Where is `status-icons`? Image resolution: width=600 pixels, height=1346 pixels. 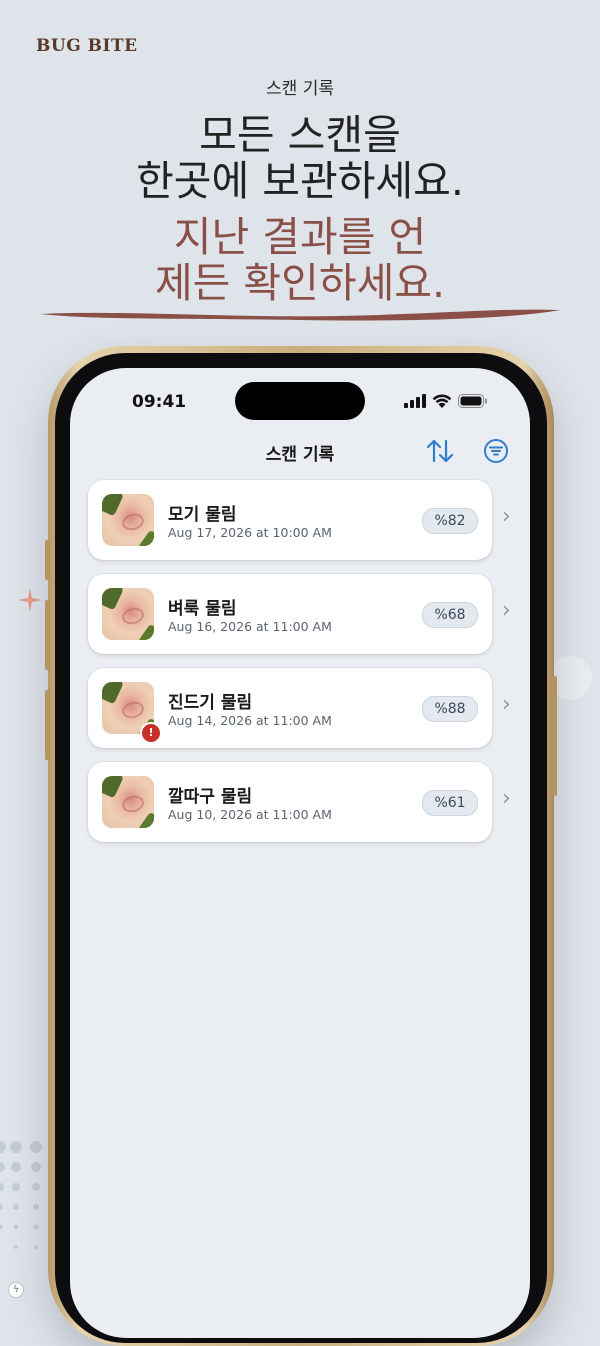
status-icons is located at coordinates (446, 401).